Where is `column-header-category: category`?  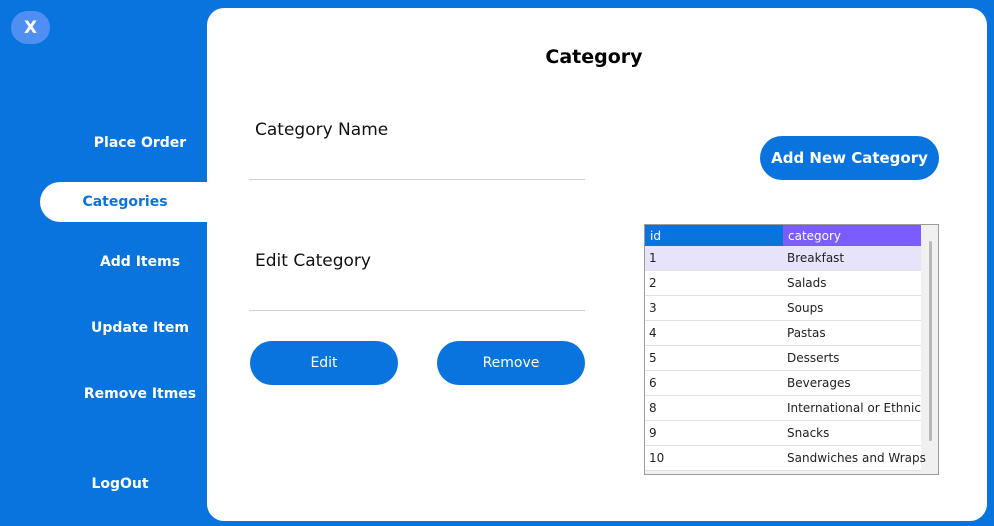
column-header-category: category is located at coordinates (852, 235).